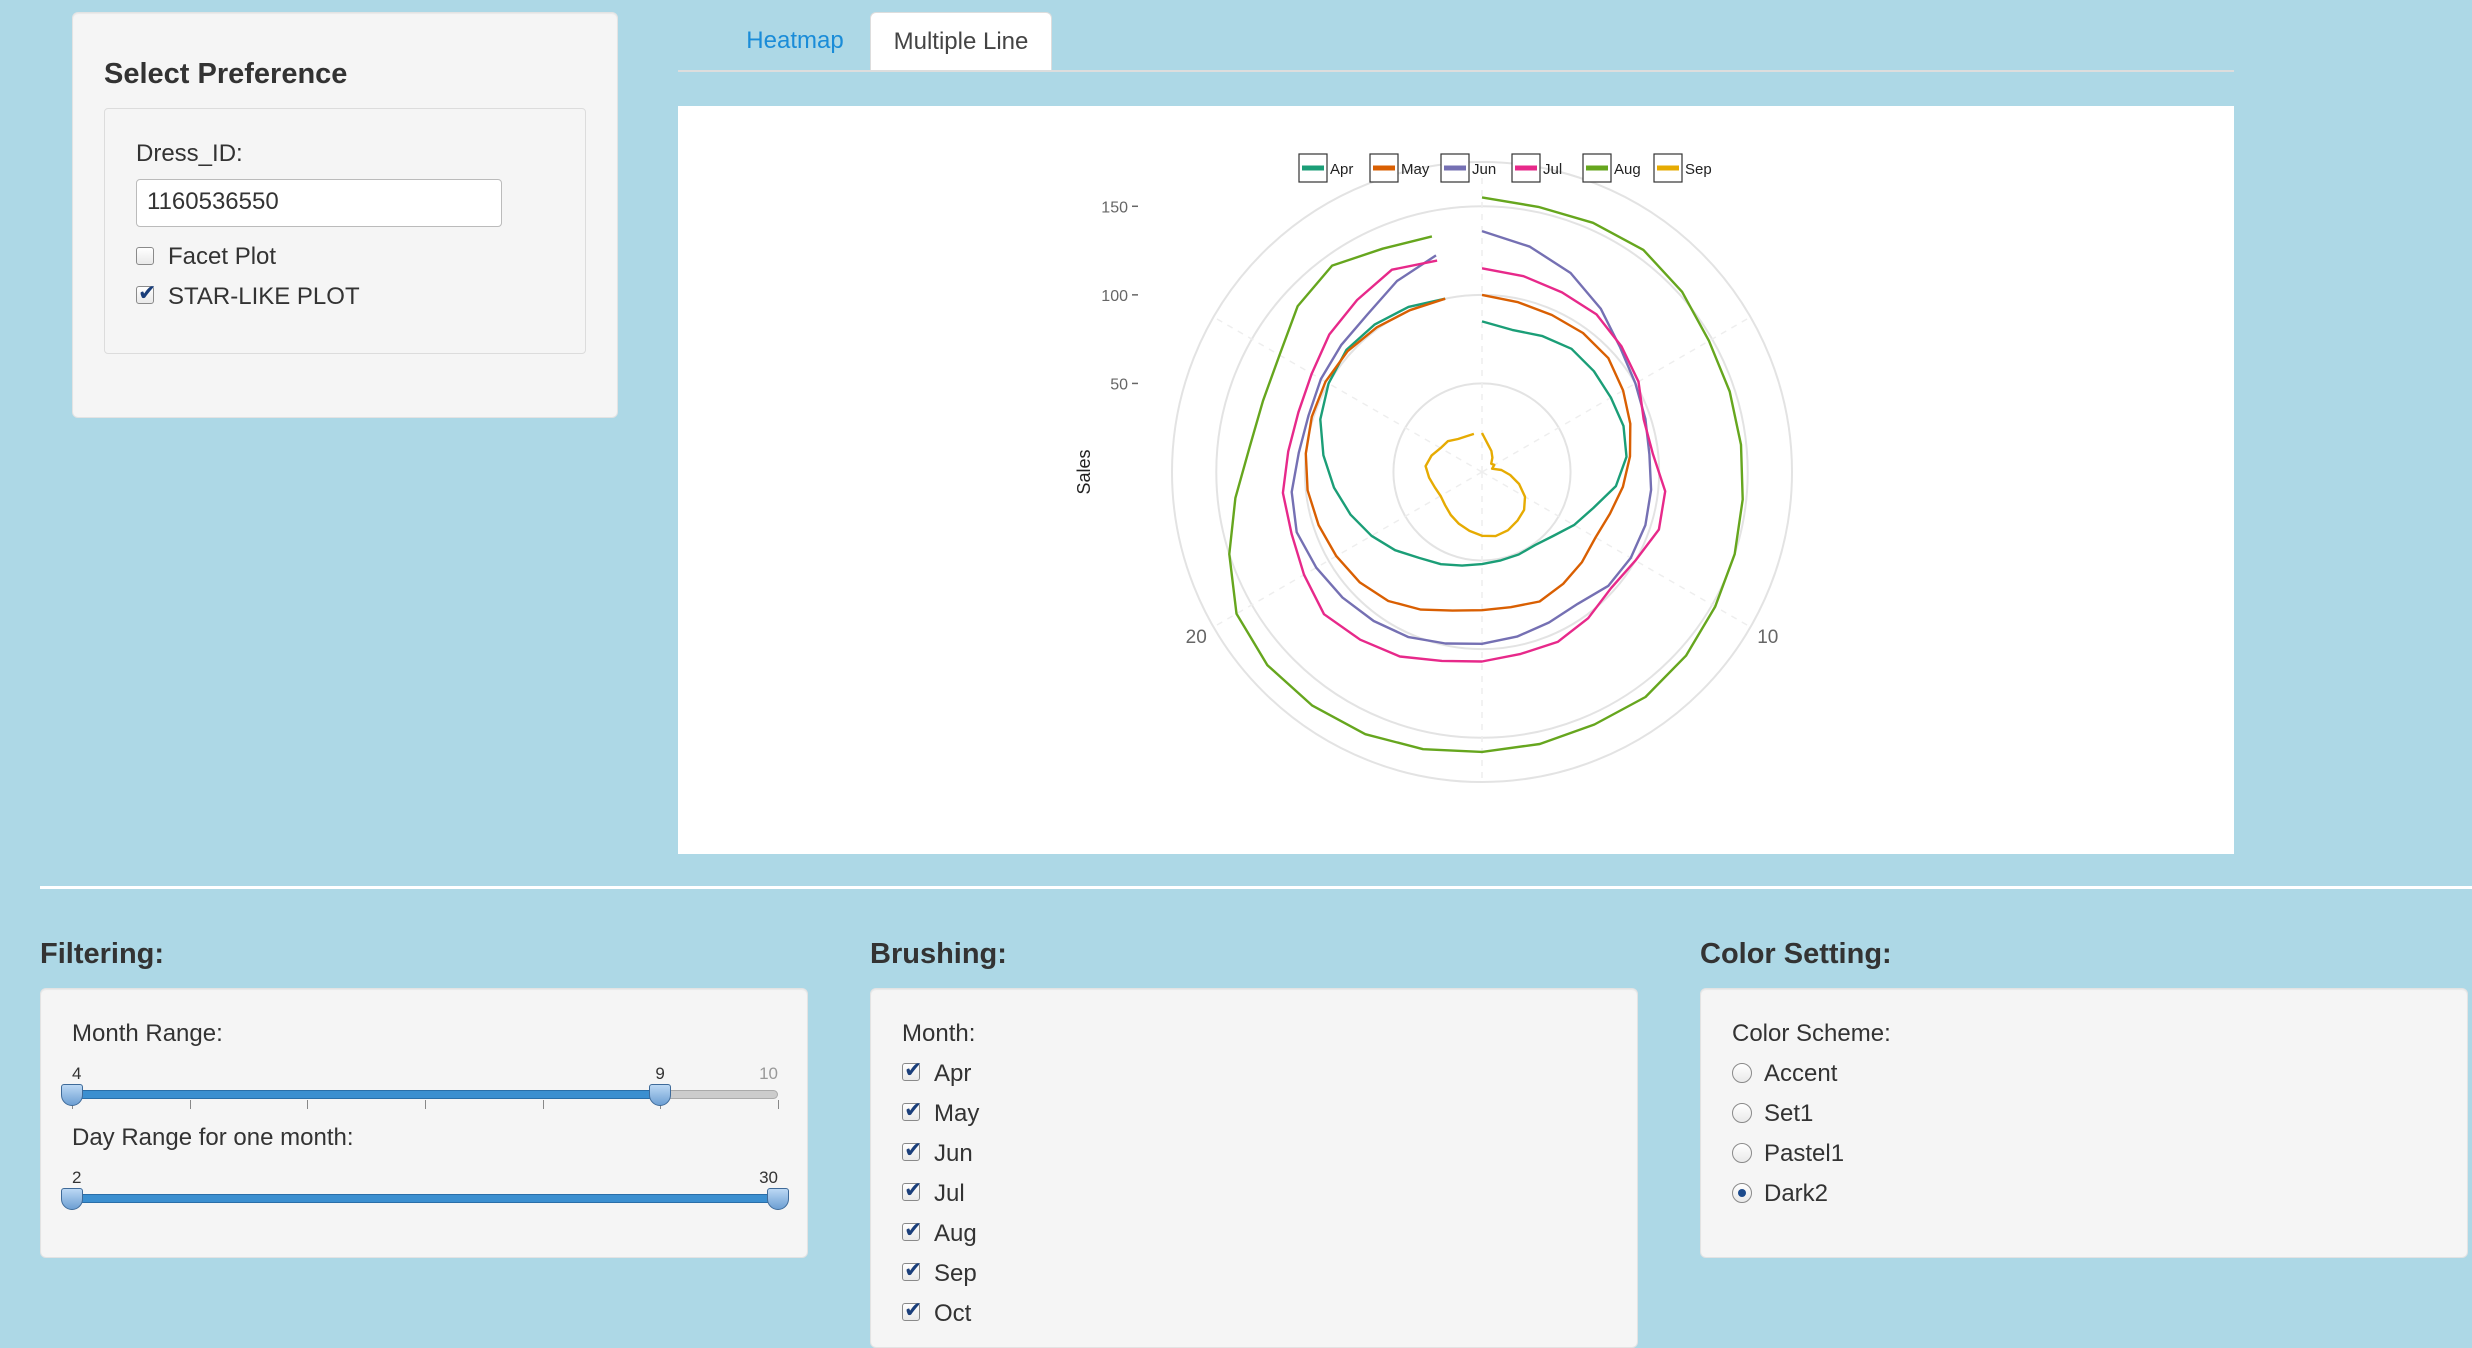  I want to click on legend-label-jun: Jun, so click(1484, 169).